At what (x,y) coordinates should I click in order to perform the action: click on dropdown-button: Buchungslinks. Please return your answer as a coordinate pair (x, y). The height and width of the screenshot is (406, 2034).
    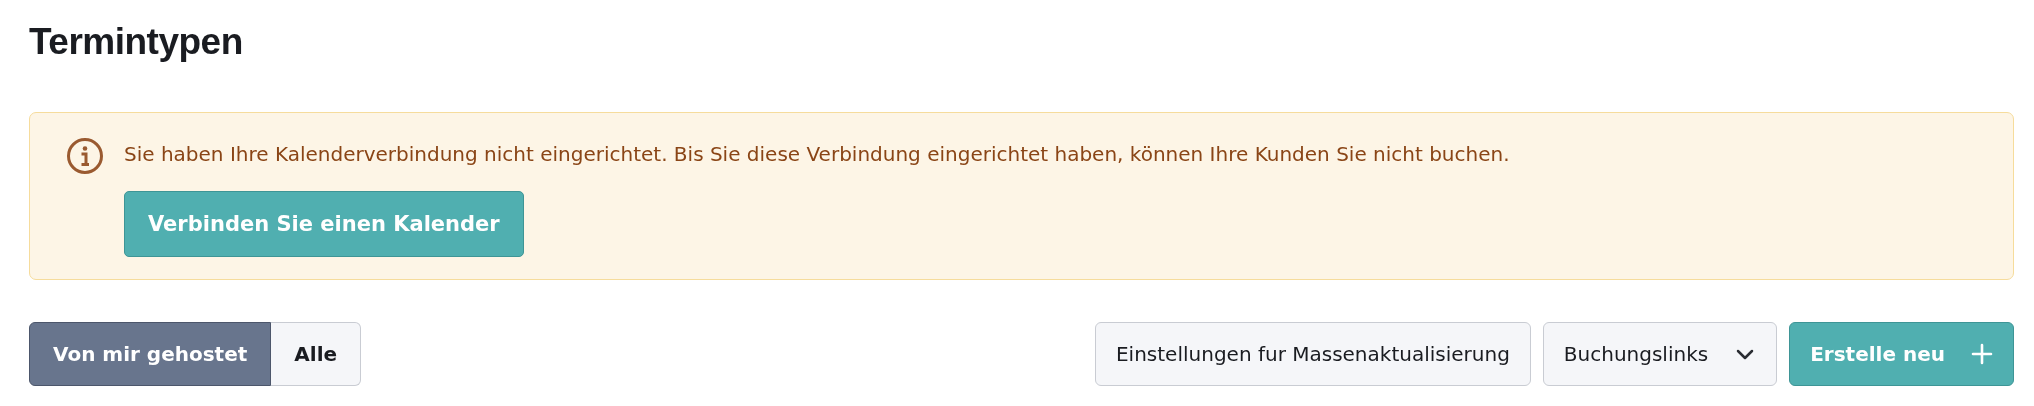
    Looking at the image, I should click on (1660, 354).